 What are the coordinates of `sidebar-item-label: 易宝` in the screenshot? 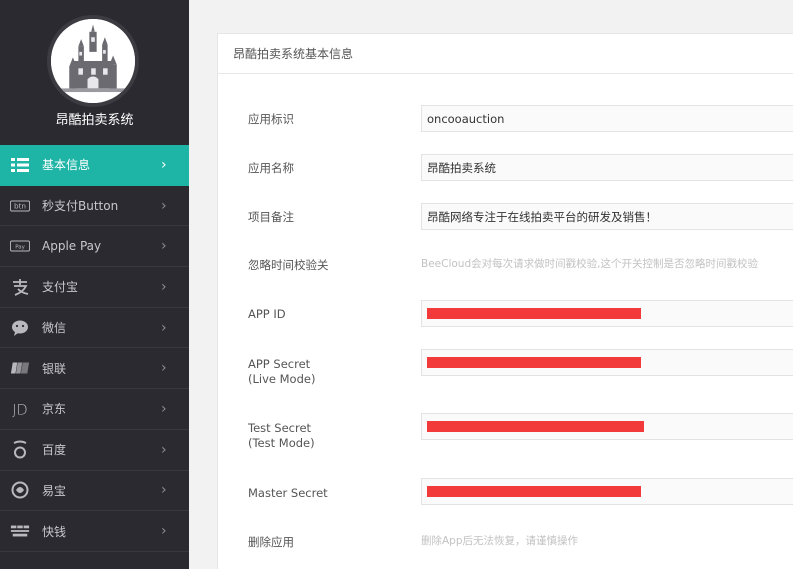 It's located at (54, 490).